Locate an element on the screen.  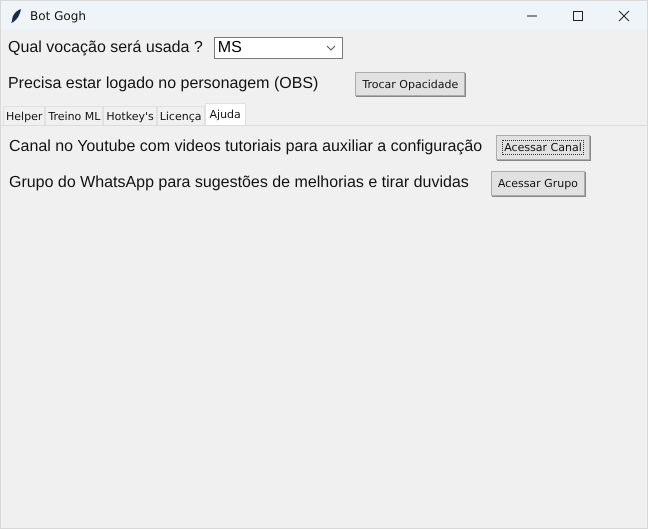
help-text: Grupo do WhatsApp para sugestões de melhorias e tirar duvidas is located at coordinates (239, 183).